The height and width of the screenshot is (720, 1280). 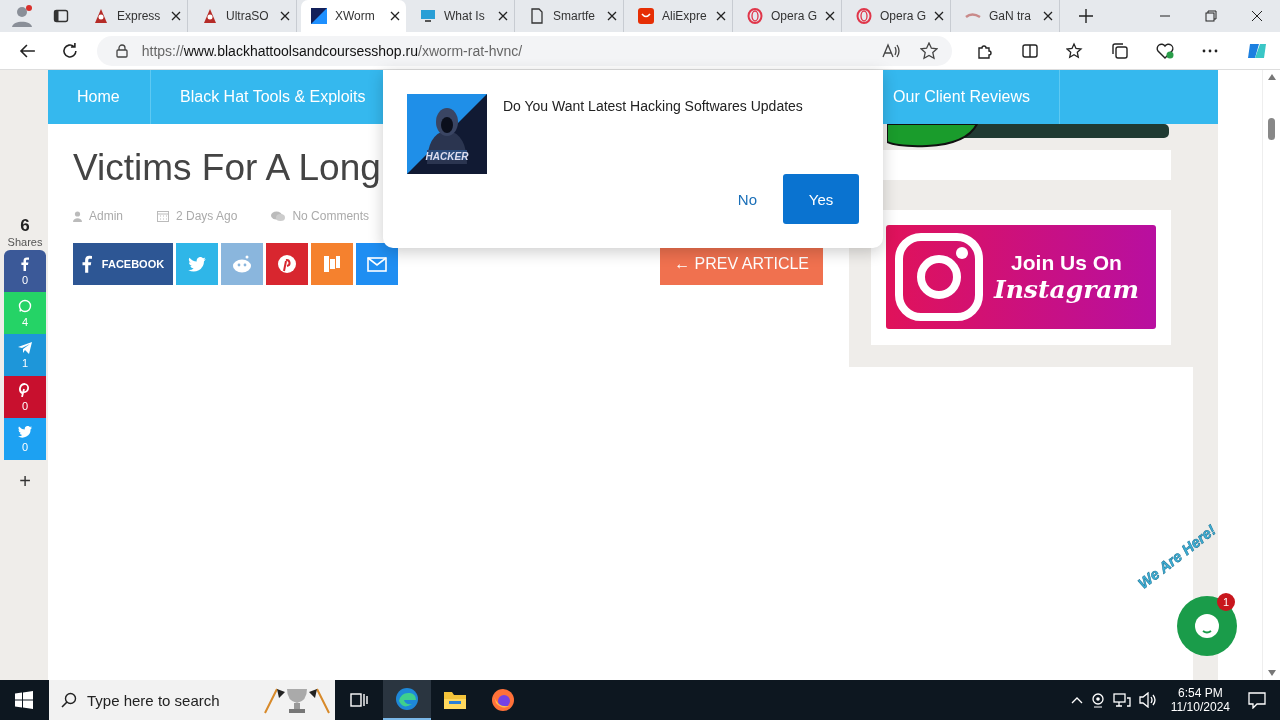 I want to click on instagram-banner: Join Us On Instagram, so click(x=1021, y=277).